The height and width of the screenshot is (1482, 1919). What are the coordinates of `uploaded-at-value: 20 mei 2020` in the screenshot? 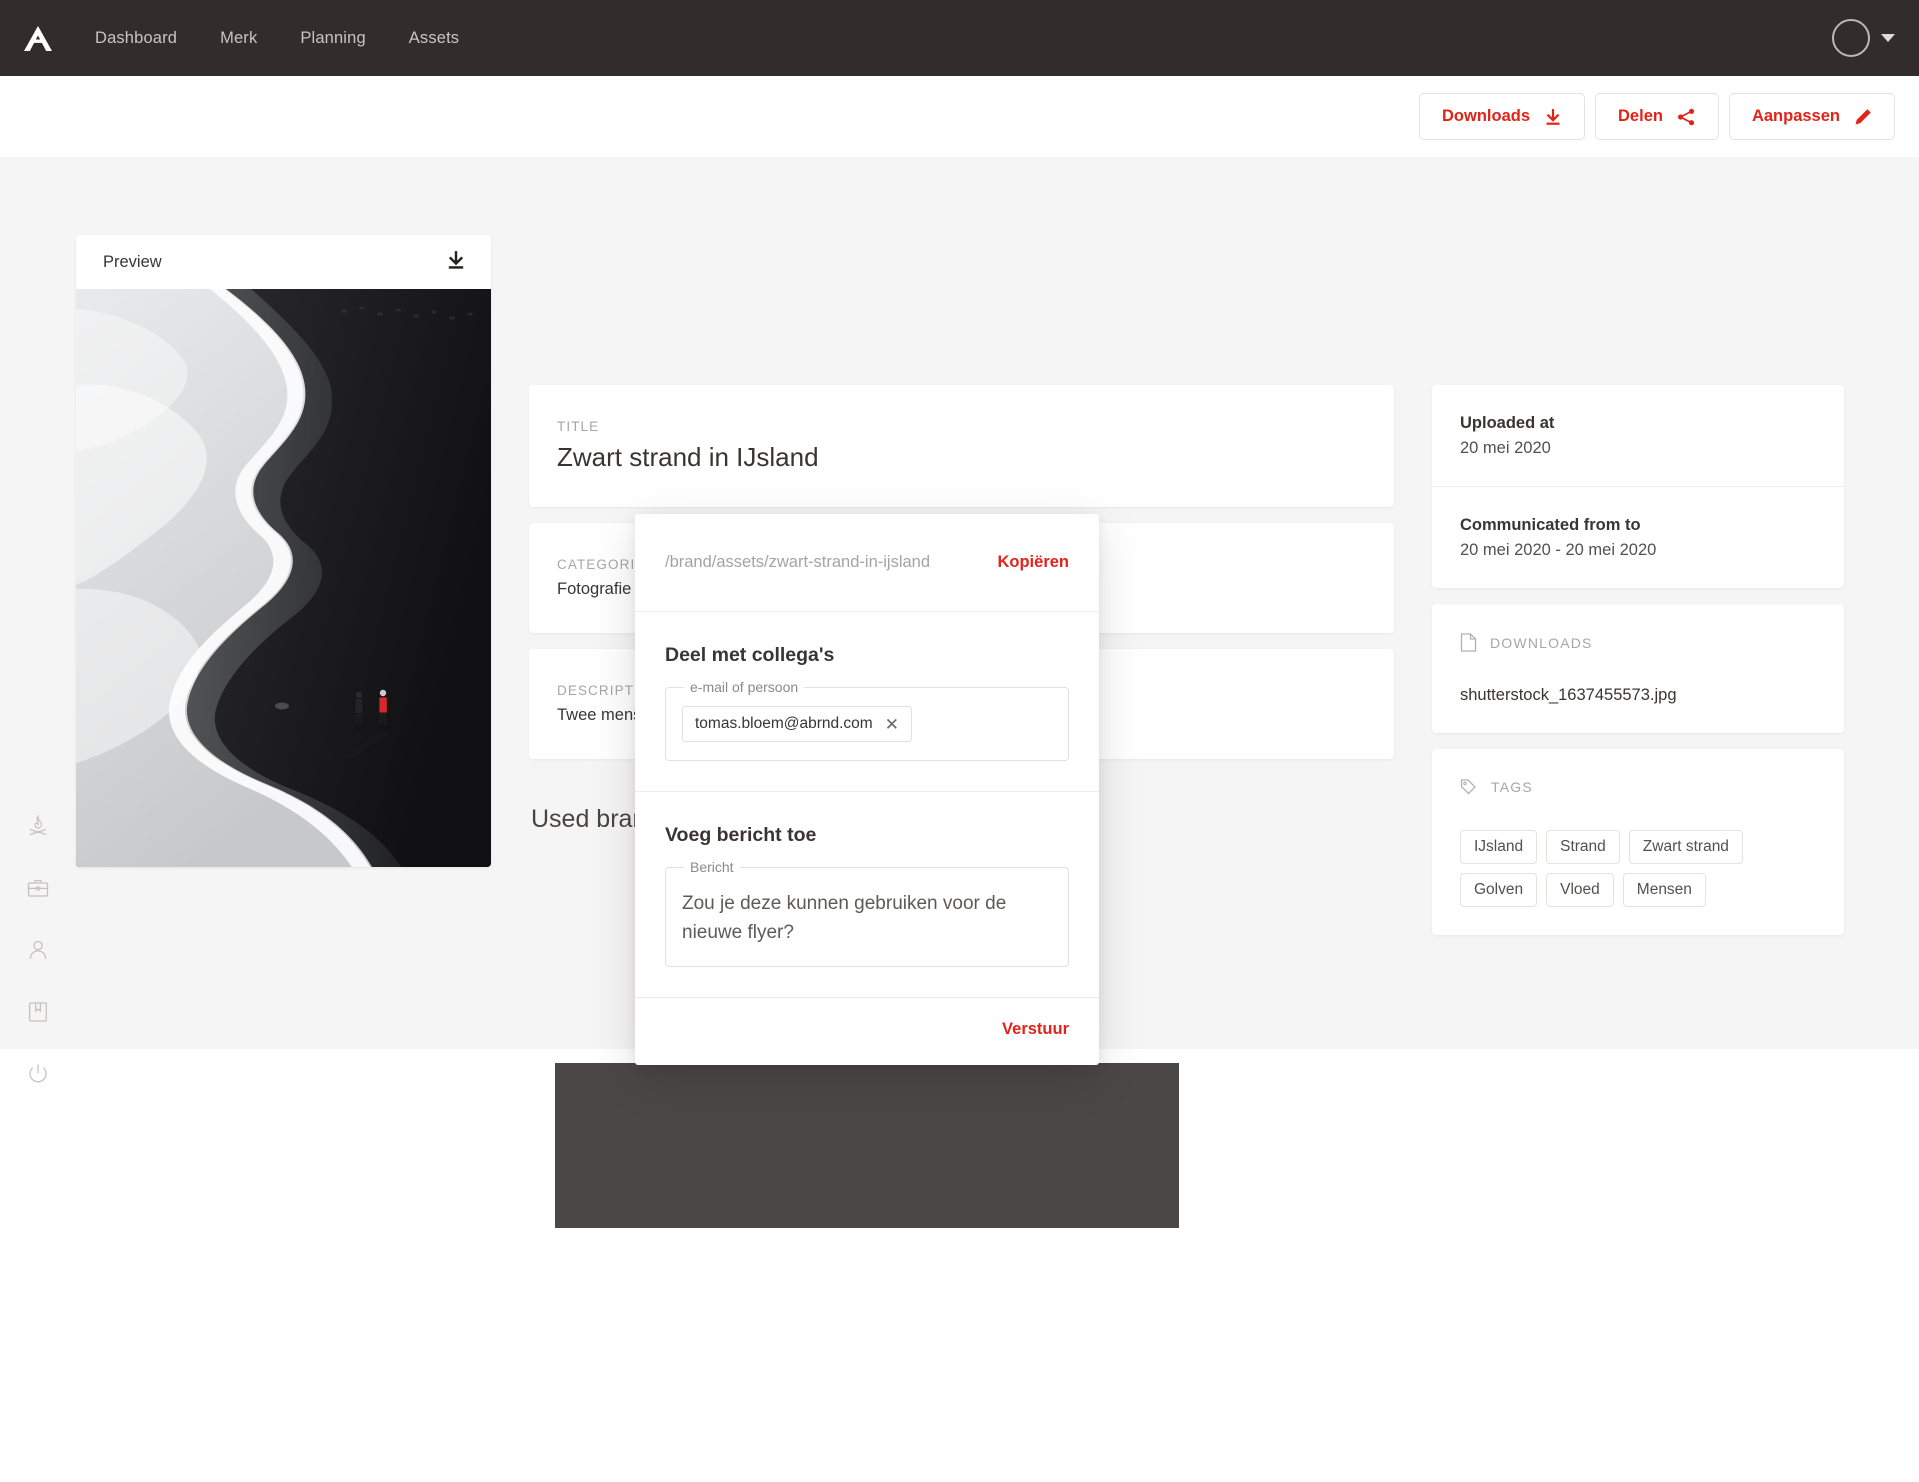 It's located at (1505, 448).